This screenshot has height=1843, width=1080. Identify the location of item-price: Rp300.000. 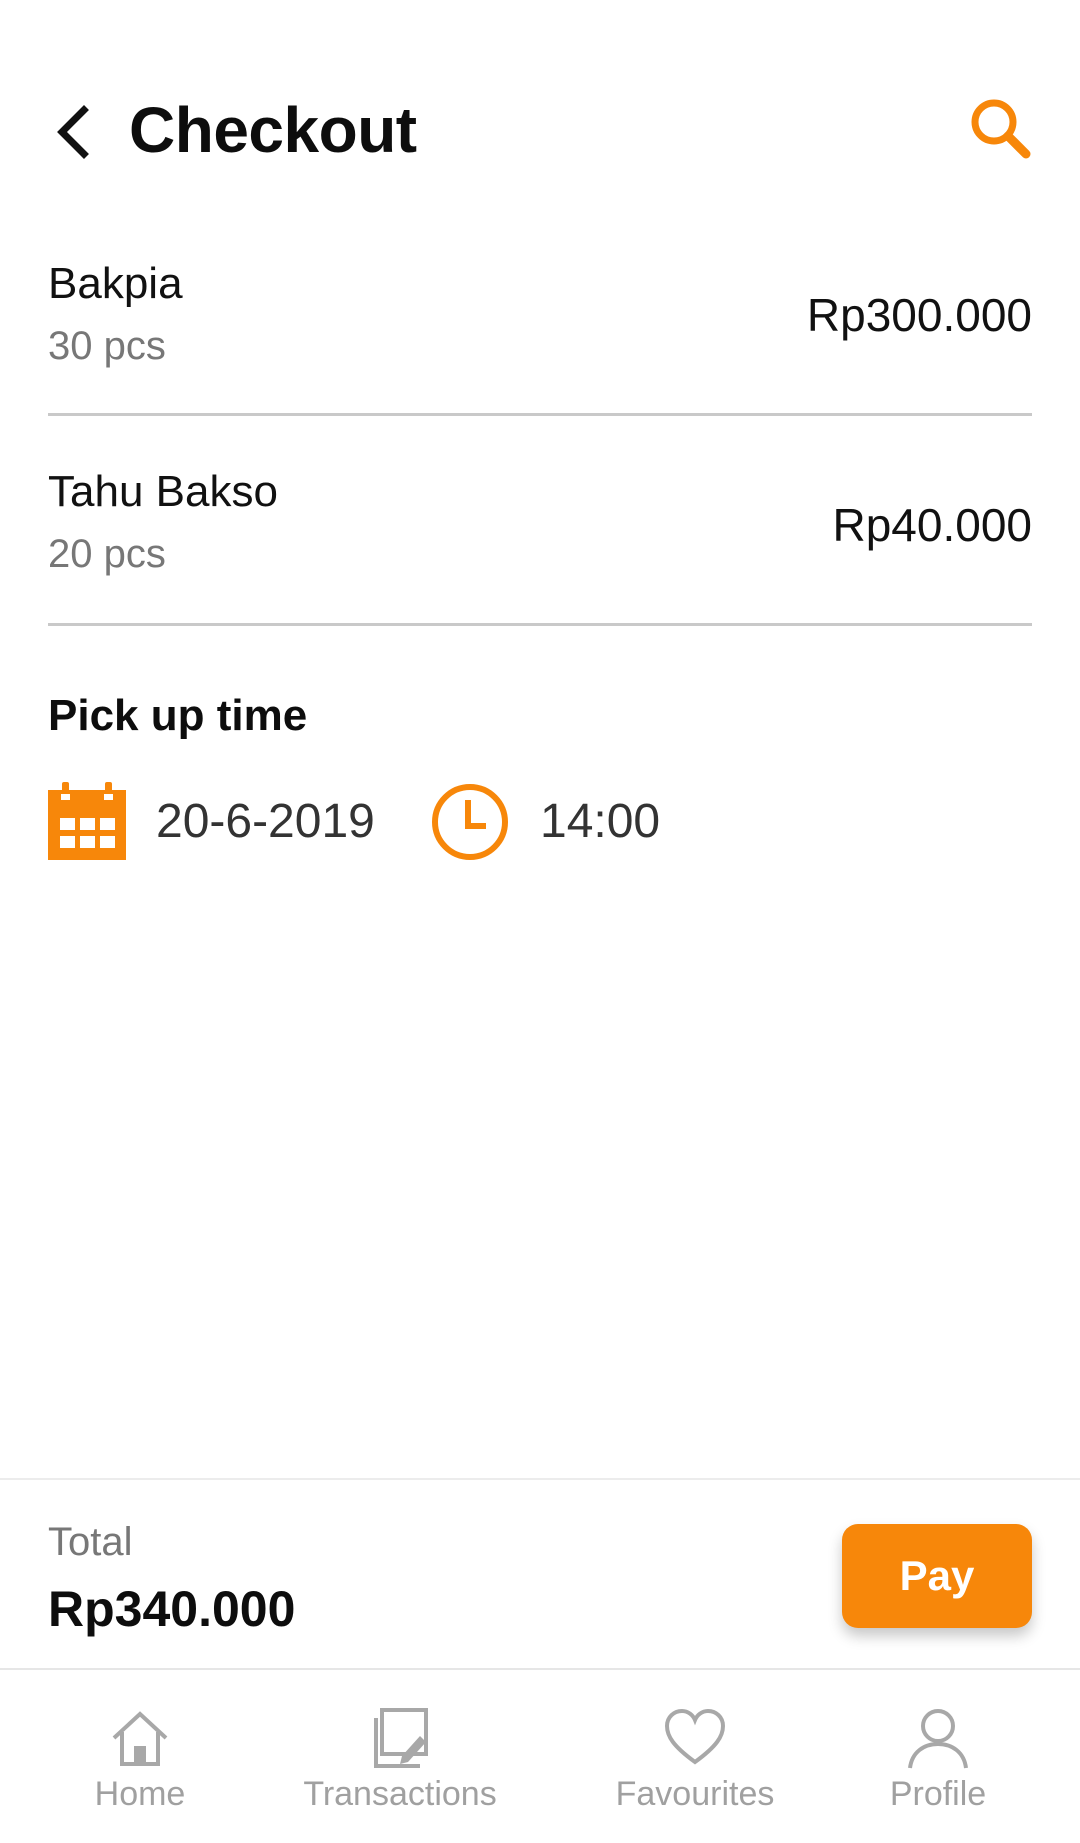
(919, 315).